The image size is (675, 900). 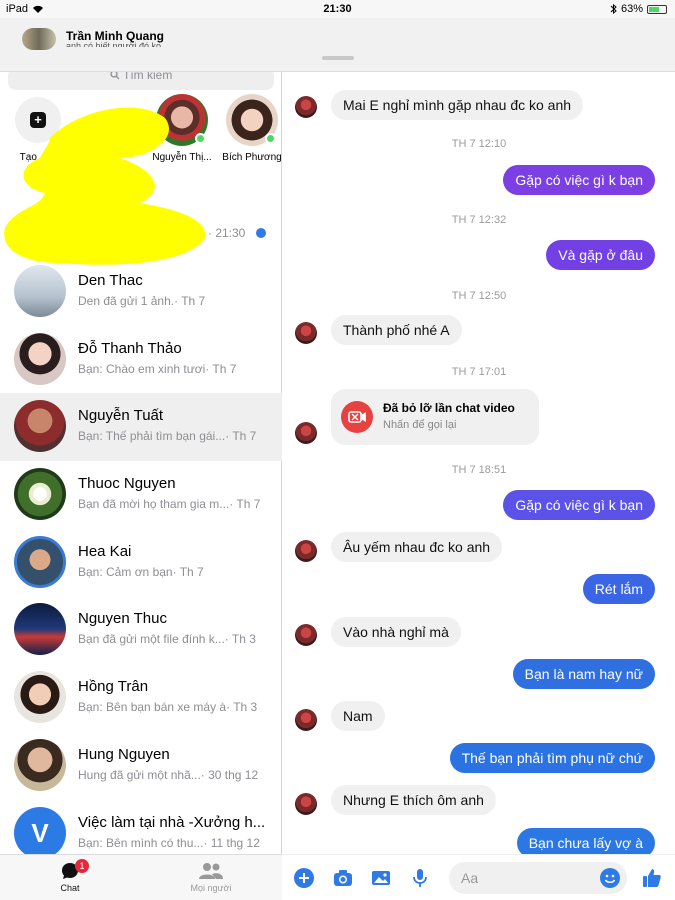 What do you see at coordinates (261, 233) in the screenshot?
I see `unread-dot` at bounding box center [261, 233].